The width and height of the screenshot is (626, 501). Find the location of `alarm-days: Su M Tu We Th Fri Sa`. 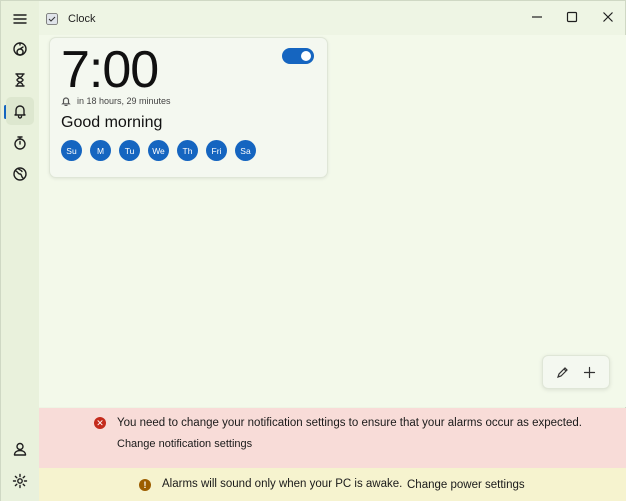

alarm-days: Su M Tu We Th Fri Sa is located at coordinates (158, 150).